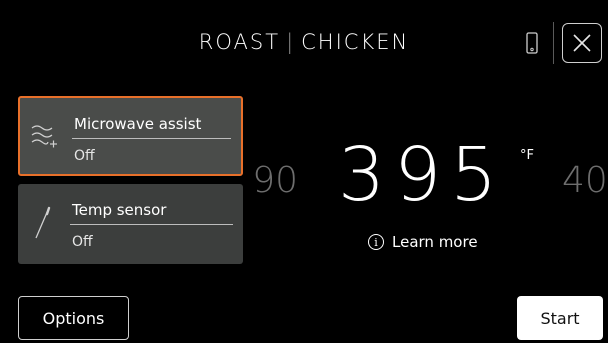 The image size is (608, 343). I want to click on title-right: CHICKEN, so click(355, 42).